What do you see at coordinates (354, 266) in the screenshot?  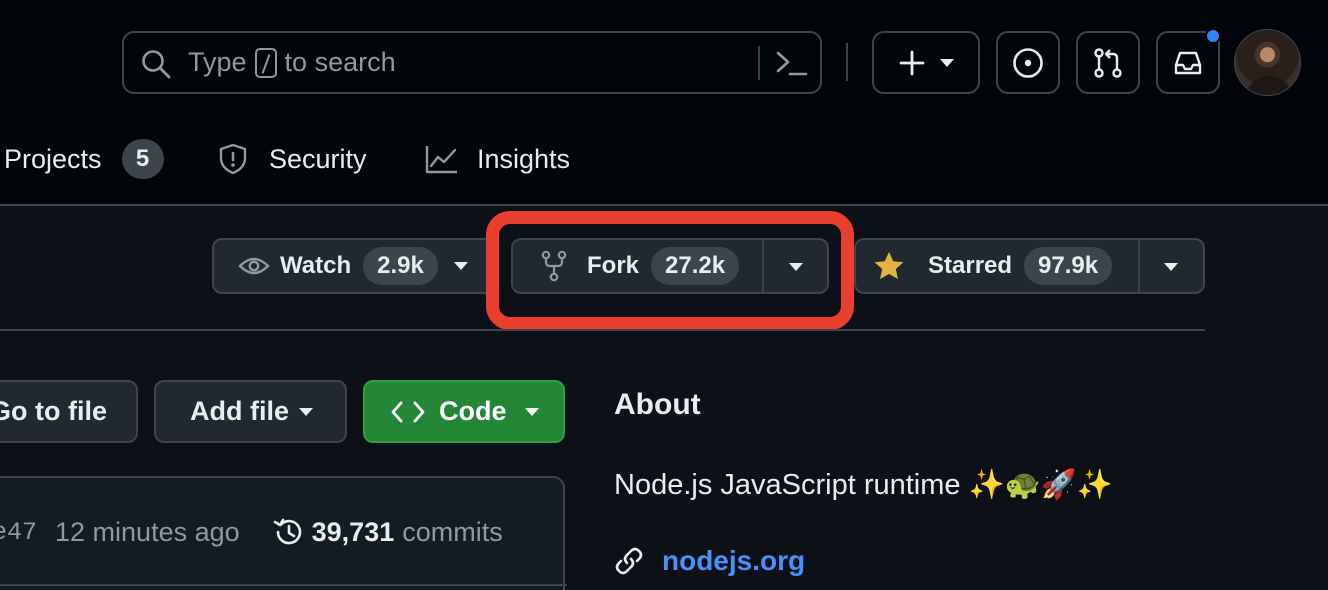 I see `watch-button: Watch 2.9k` at bounding box center [354, 266].